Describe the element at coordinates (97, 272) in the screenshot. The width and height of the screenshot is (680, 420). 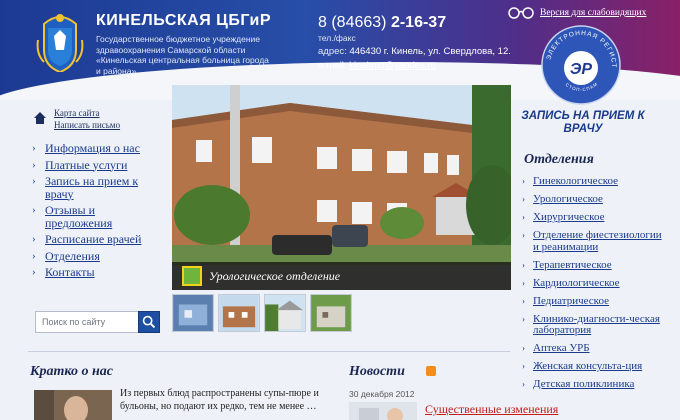
I see `nav-item-contacts: › Контакты` at that location.